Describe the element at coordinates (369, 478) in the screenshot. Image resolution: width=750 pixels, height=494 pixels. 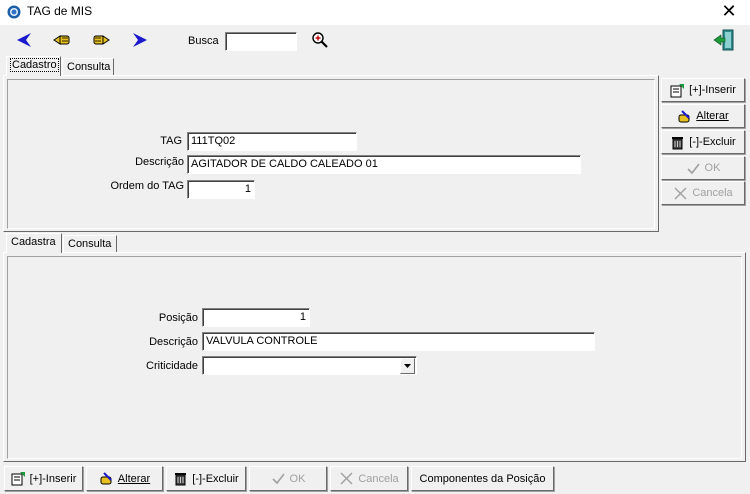
I see `bottom-cancela-button: Cancela` at that location.